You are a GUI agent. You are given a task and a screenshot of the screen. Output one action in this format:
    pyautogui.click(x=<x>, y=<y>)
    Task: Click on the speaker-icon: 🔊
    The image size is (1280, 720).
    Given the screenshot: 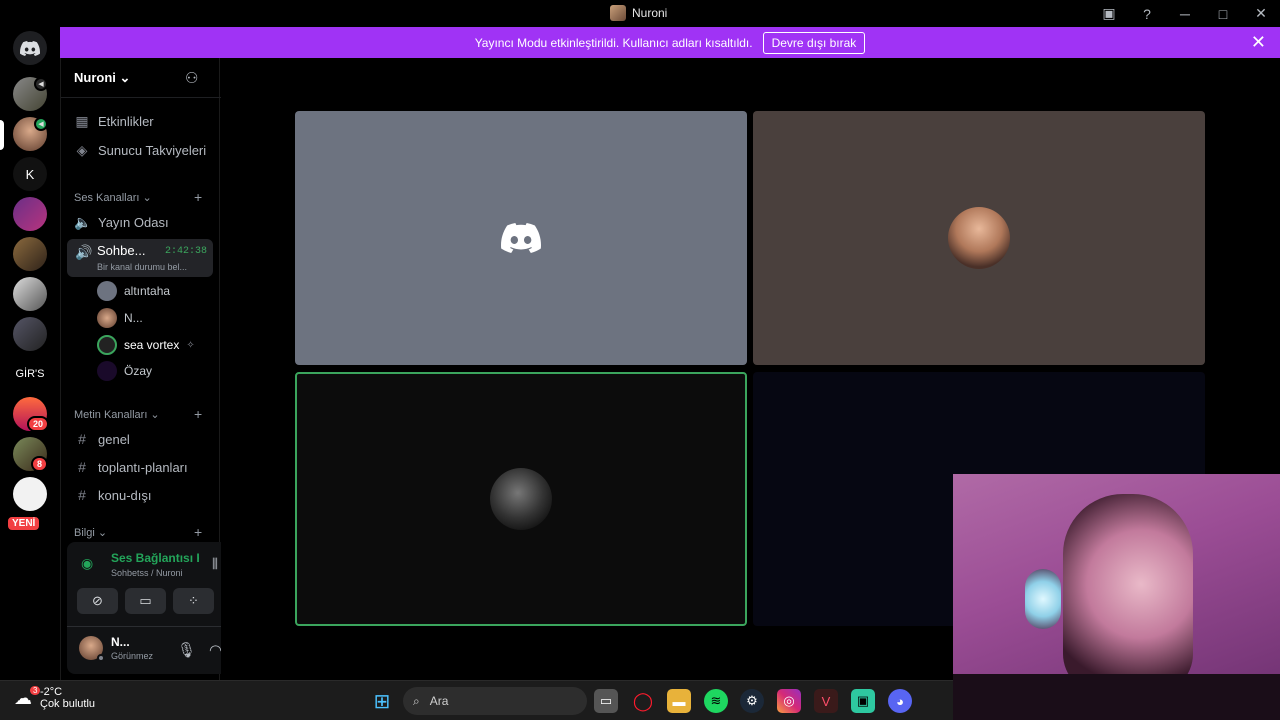 What is the action you would take?
    pyautogui.click(x=84, y=252)
    